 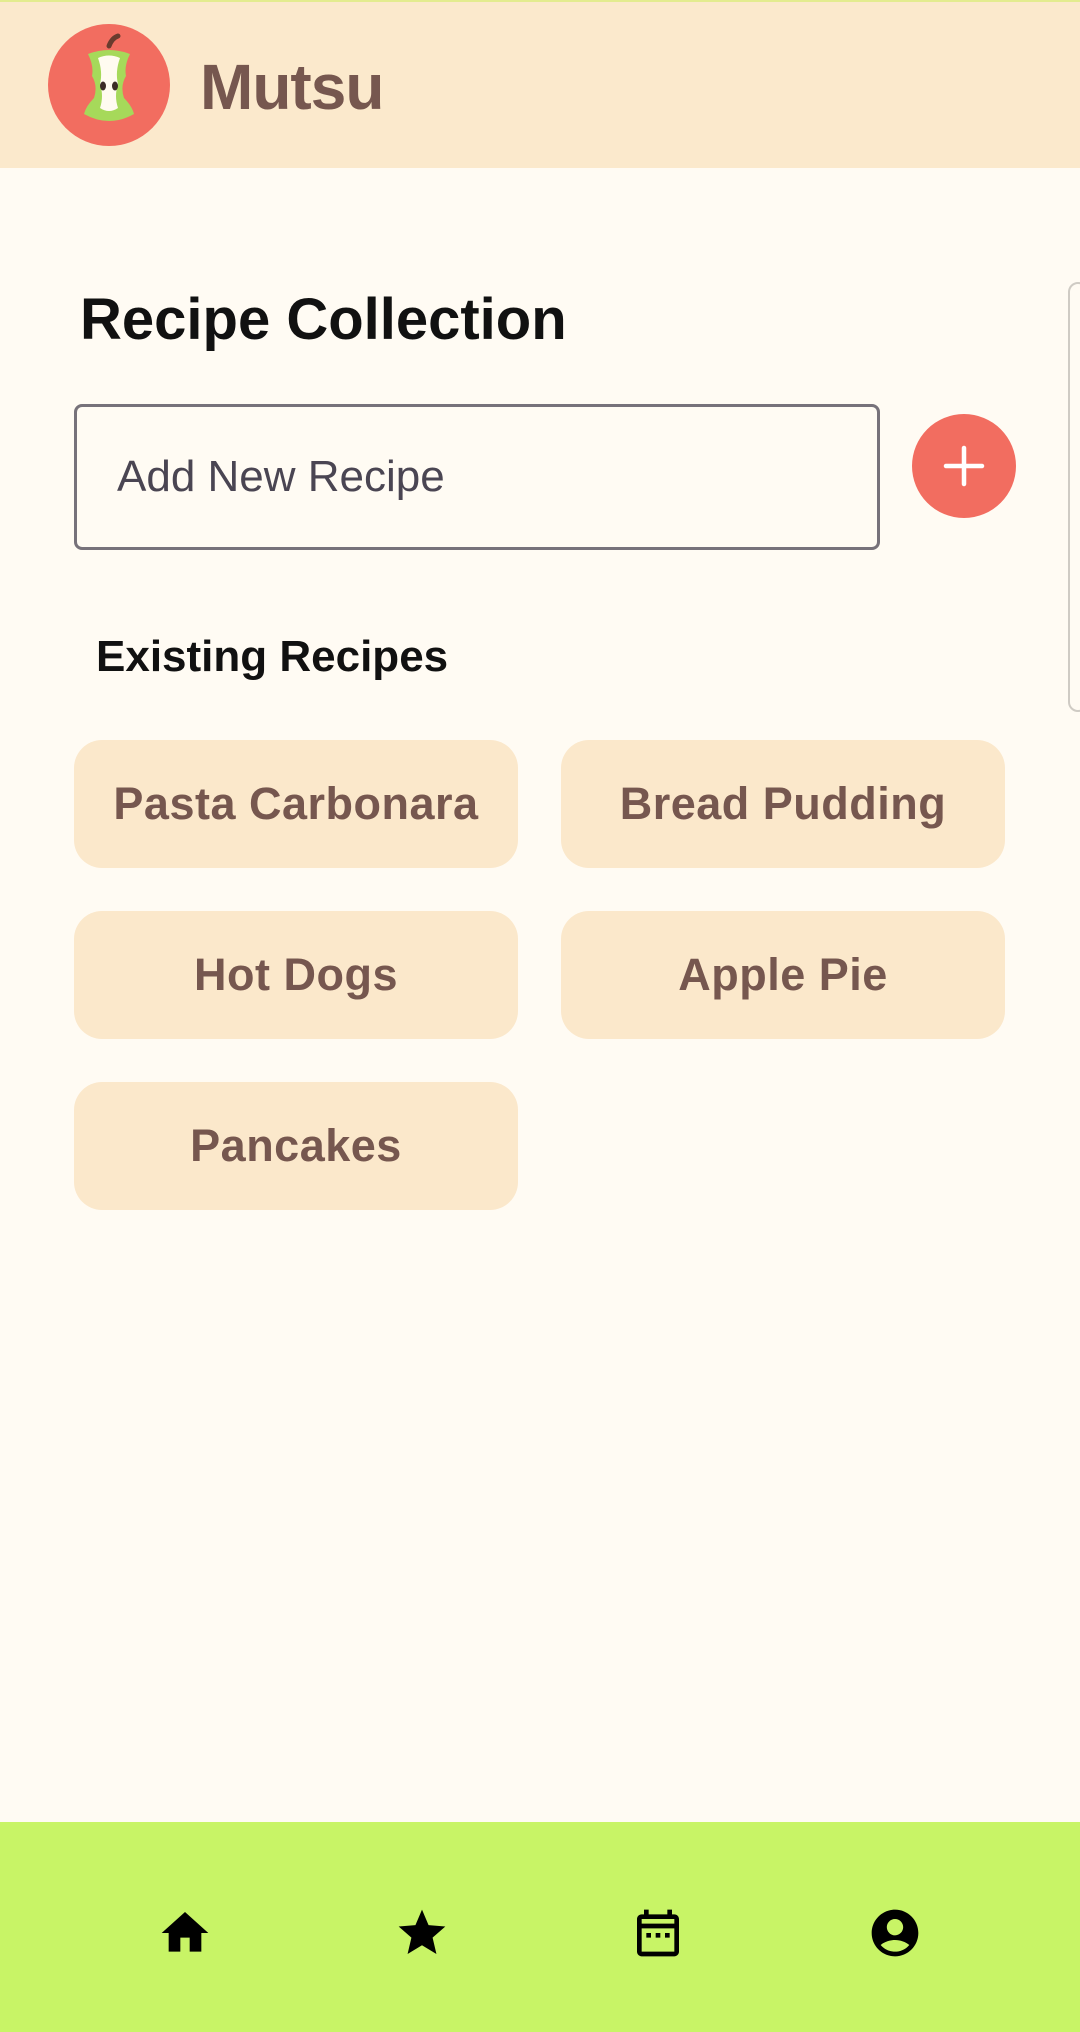 What do you see at coordinates (477, 477) in the screenshot?
I see `add-recipe-input` at bounding box center [477, 477].